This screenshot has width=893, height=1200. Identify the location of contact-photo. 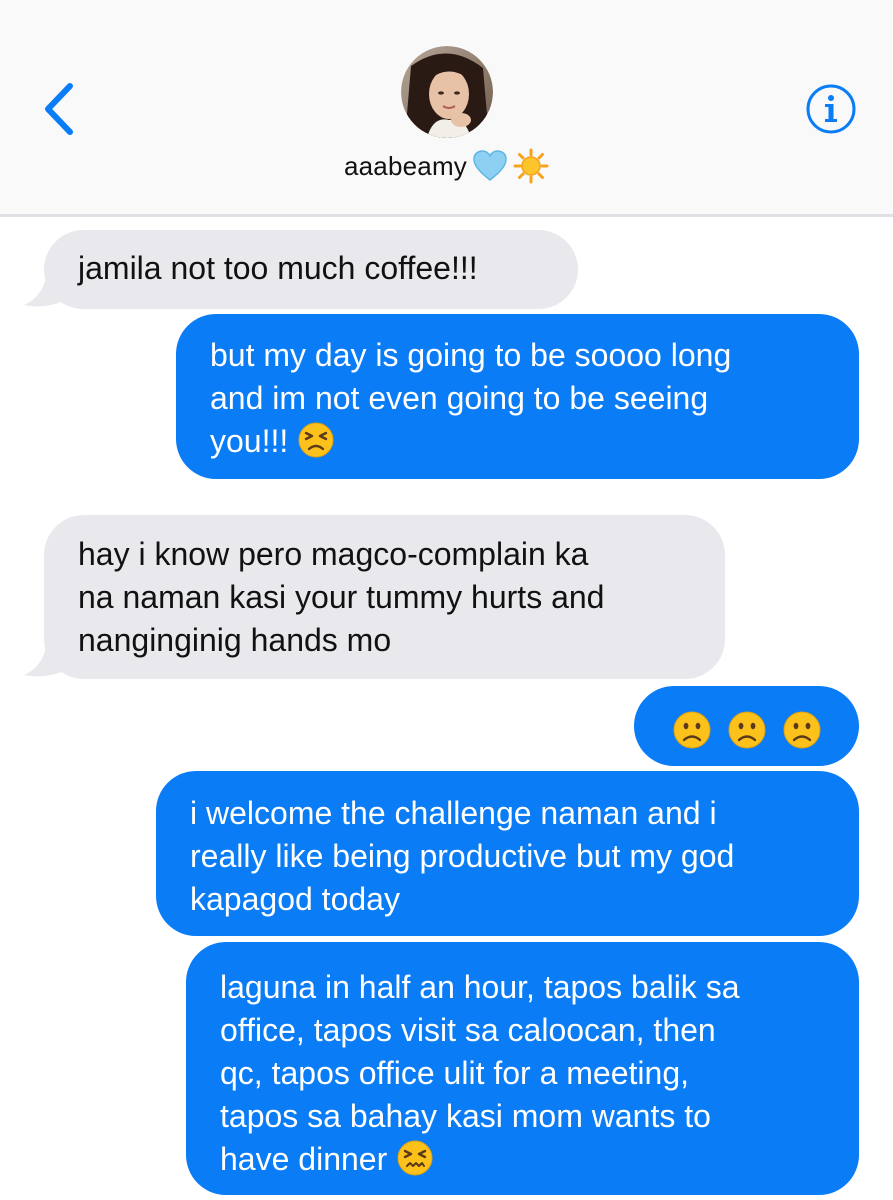
(447, 92).